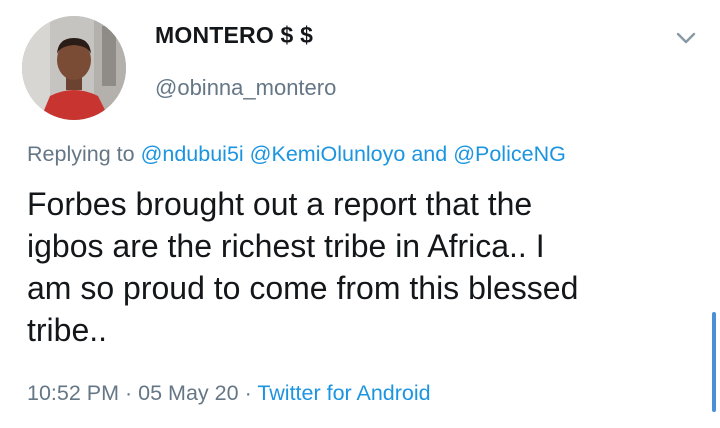 The width and height of the screenshot is (720, 428). Describe the element at coordinates (192, 154) in the screenshot. I see `mention-link: @ndubui5i` at that location.